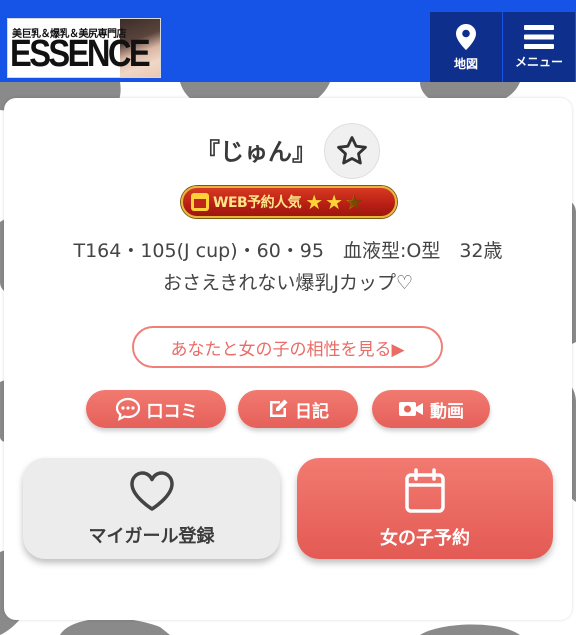 The width and height of the screenshot is (576, 635). What do you see at coordinates (465, 63) in the screenshot?
I see `map-label: 地図` at bounding box center [465, 63].